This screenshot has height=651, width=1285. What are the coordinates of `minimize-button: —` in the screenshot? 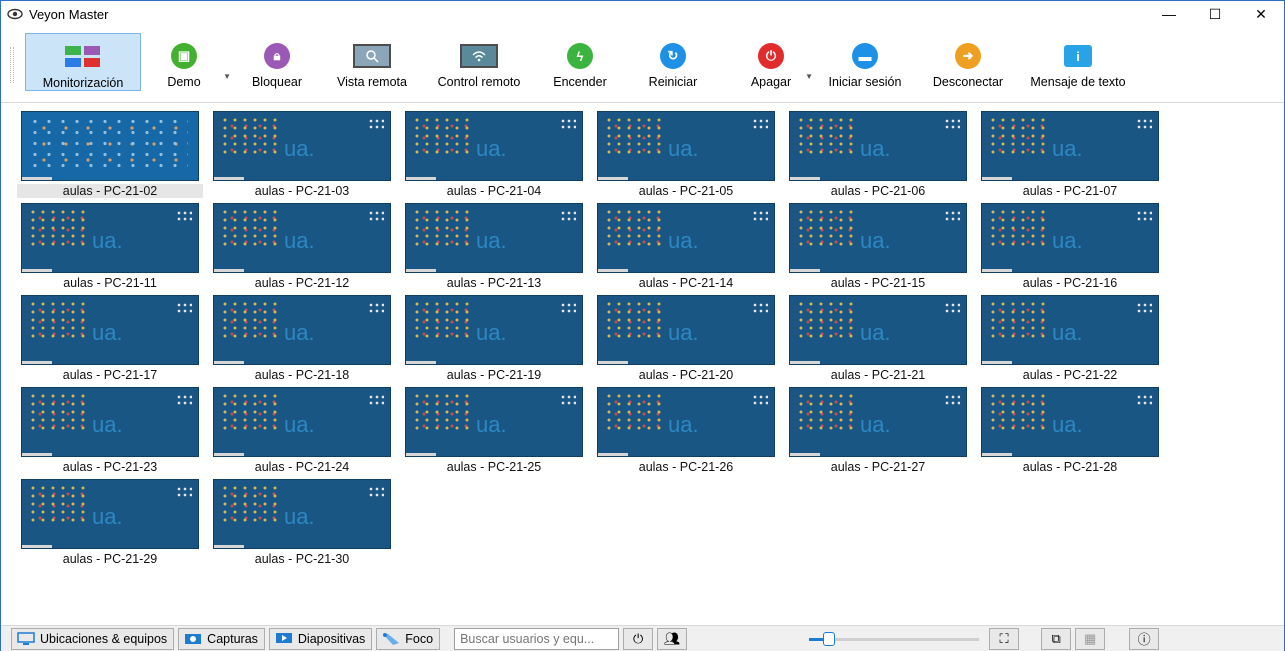 It's located at (1169, 14).